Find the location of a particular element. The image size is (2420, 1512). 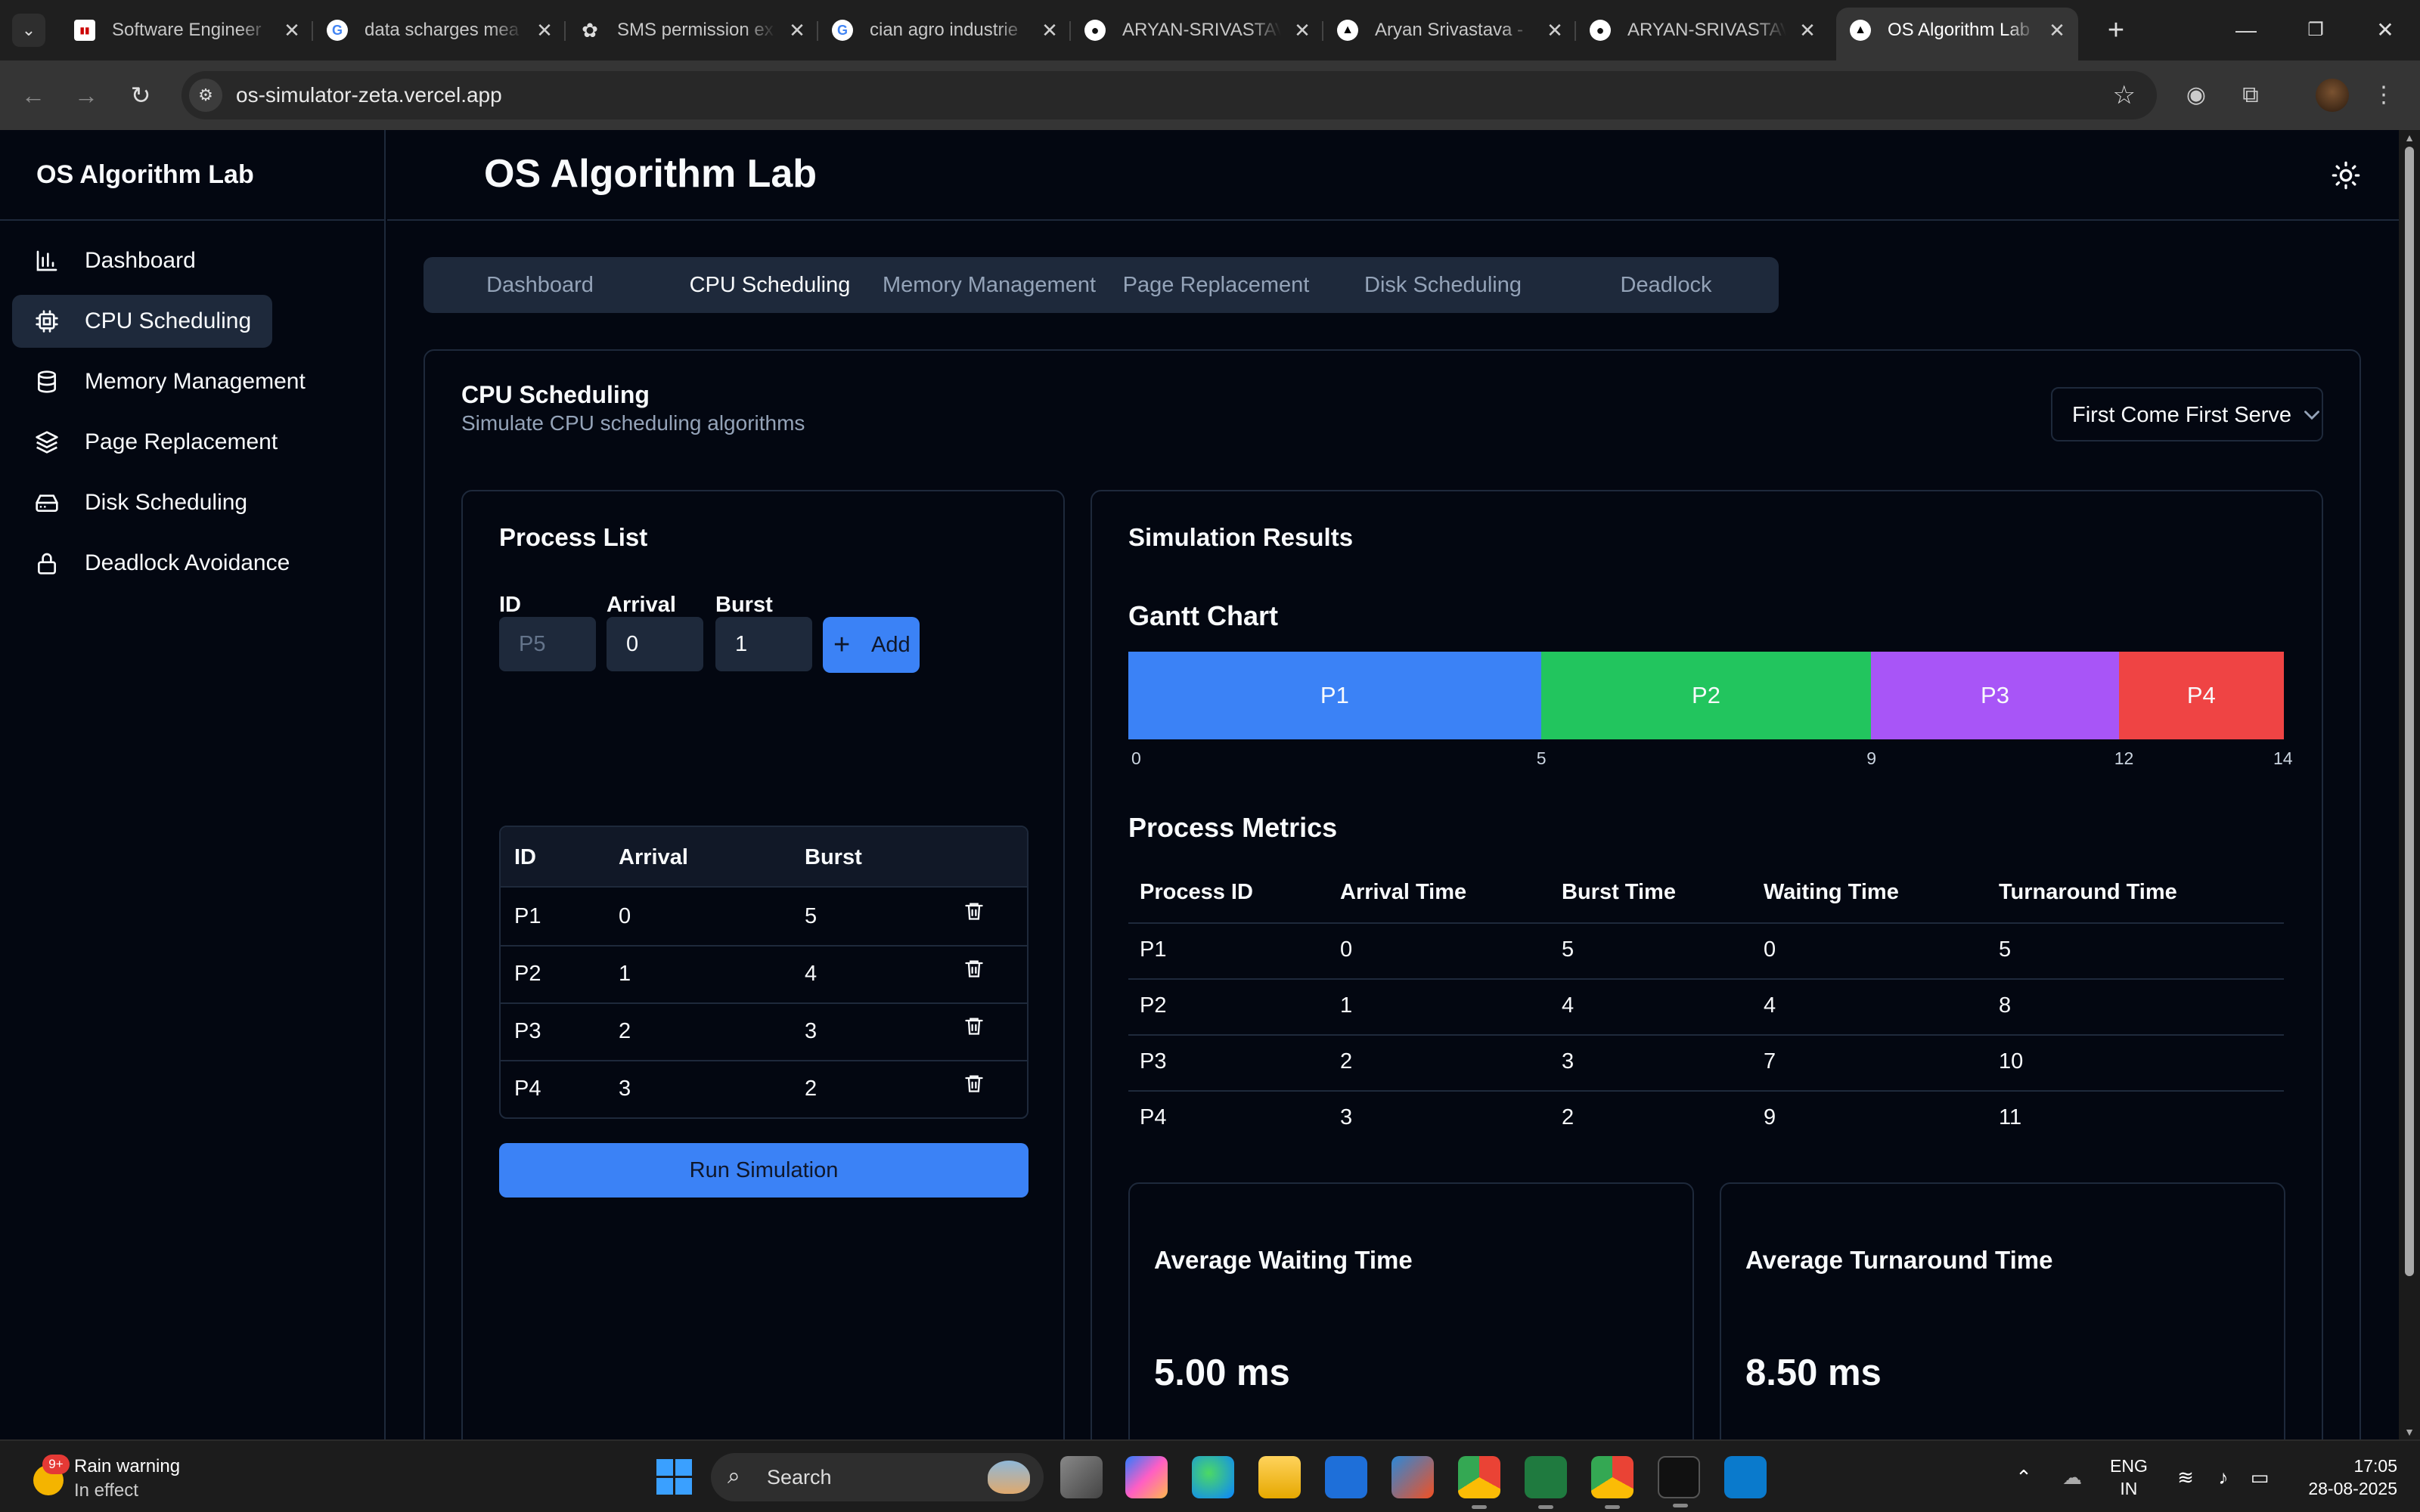

volume-icon: ♪ is located at coordinates (2223, 1476).